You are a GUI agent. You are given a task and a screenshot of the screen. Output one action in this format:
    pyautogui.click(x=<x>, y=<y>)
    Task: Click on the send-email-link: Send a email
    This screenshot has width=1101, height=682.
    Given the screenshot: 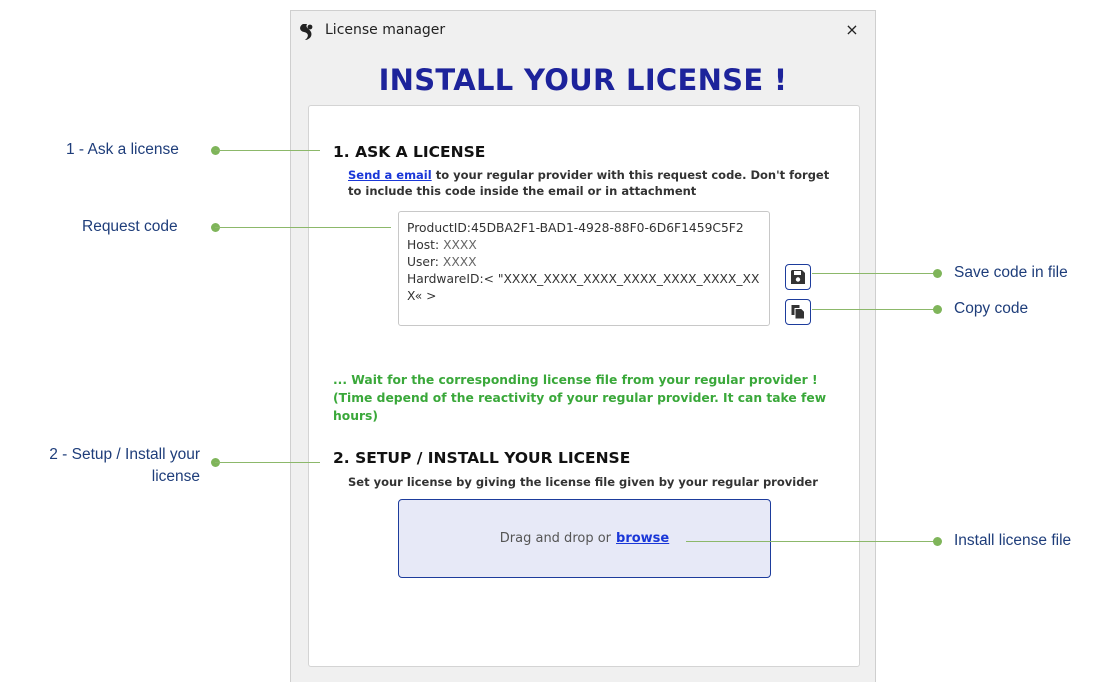 What is the action you would take?
    pyautogui.click(x=390, y=175)
    